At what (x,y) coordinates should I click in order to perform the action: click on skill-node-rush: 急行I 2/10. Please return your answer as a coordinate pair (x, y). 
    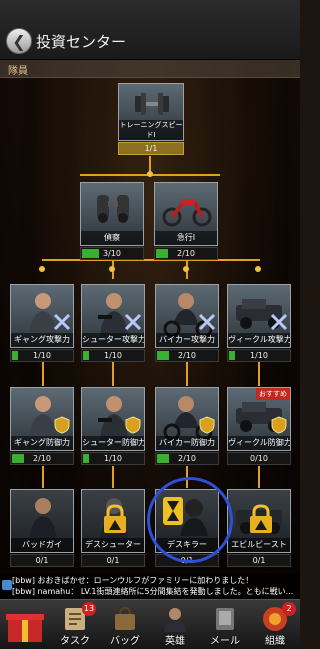
    Looking at the image, I should click on (186, 221).